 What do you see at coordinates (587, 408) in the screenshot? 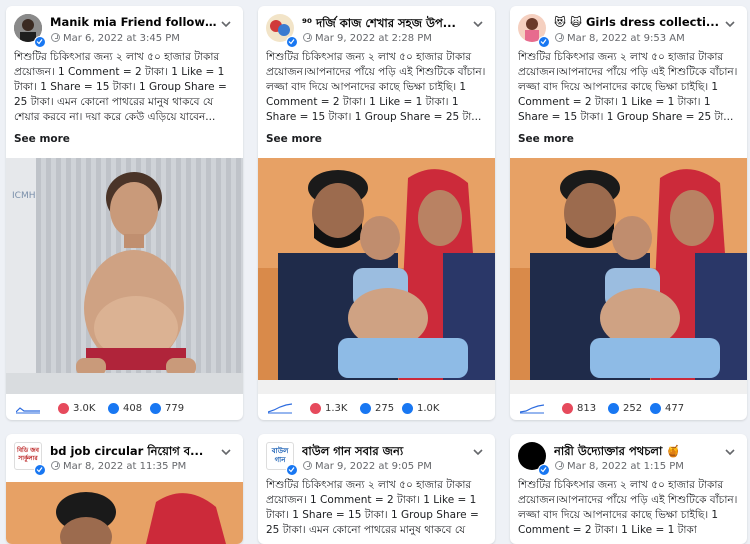
I see `reactions-value: 813` at bounding box center [587, 408].